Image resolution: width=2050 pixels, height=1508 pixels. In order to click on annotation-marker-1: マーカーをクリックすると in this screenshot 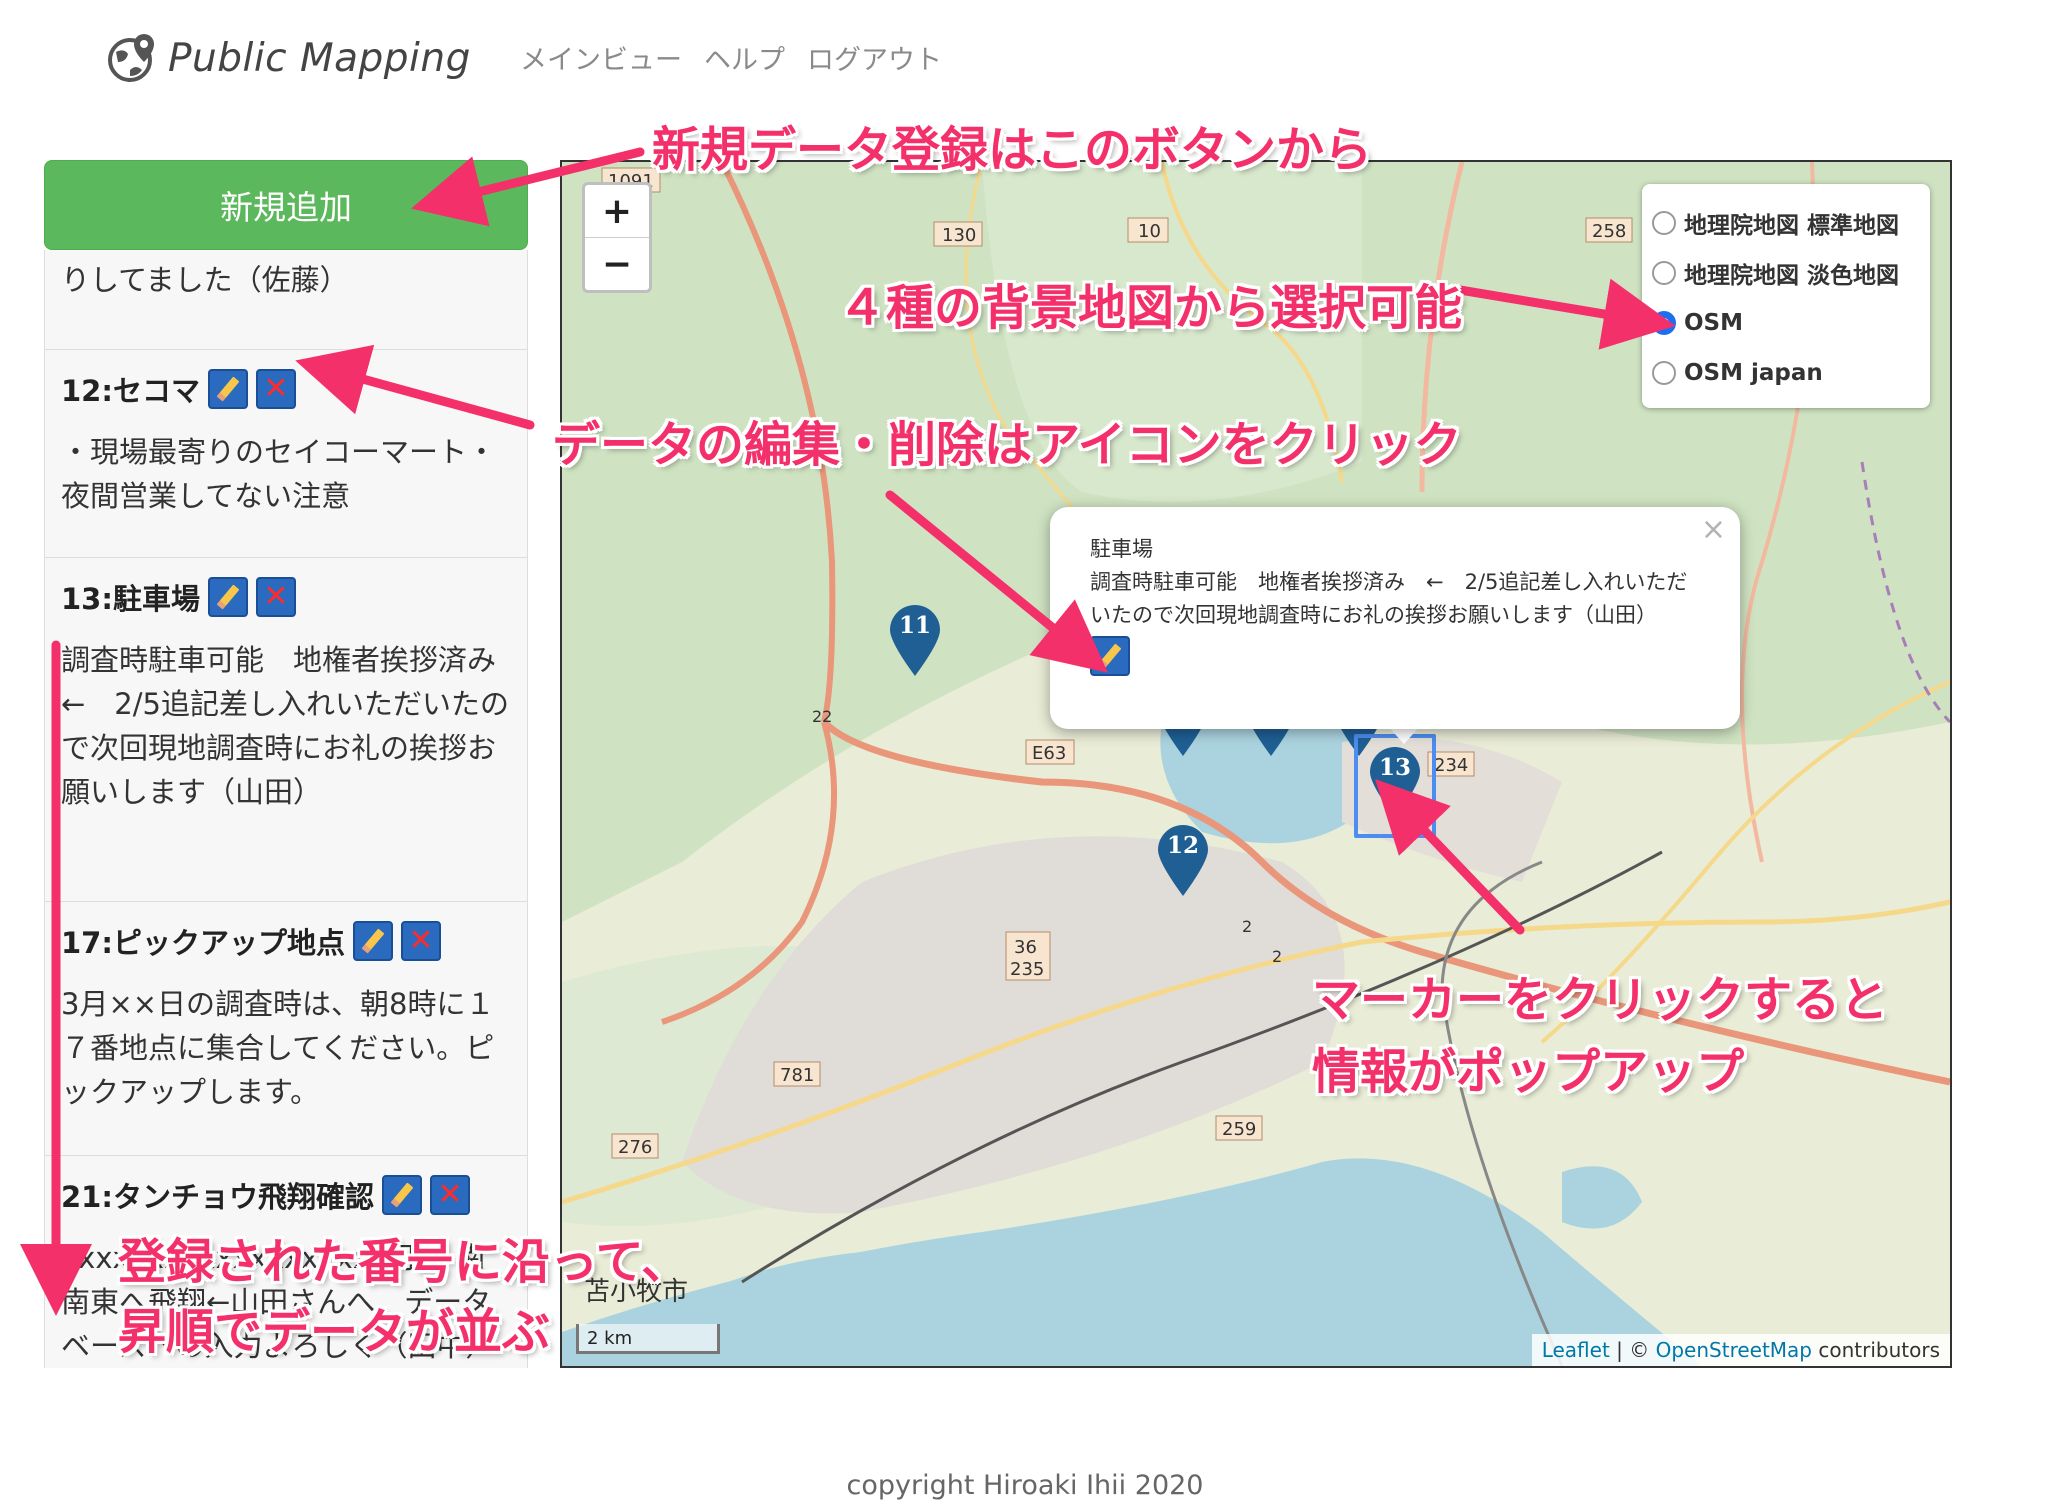, I will do `click(1600, 1000)`.